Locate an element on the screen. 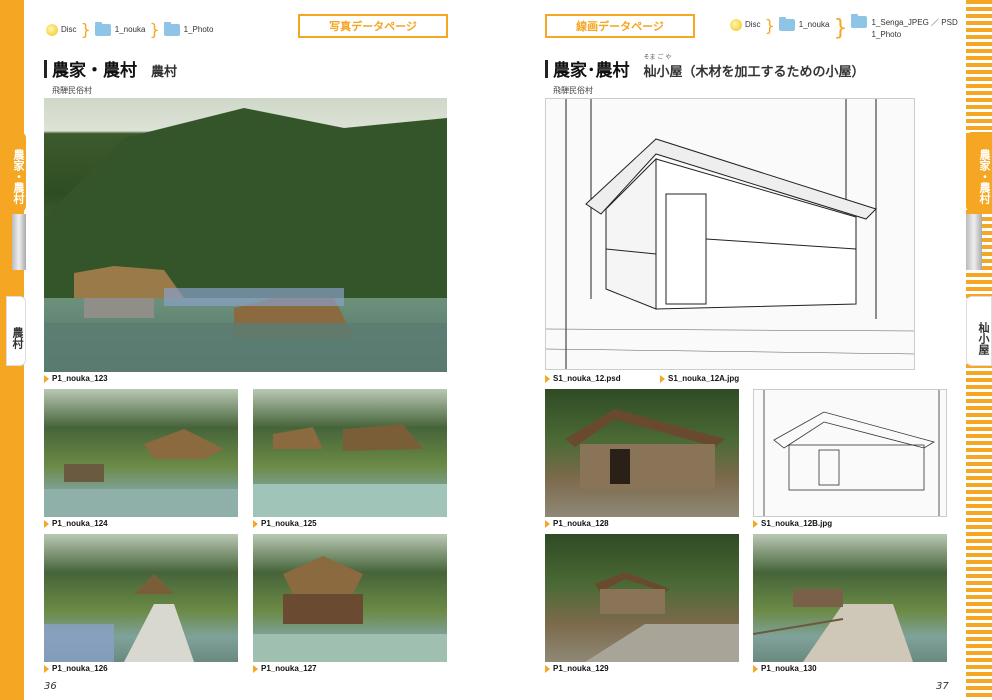 This screenshot has width=992, height=700. left-side-tab-sub-label: 農村 is located at coordinates (17, 338).